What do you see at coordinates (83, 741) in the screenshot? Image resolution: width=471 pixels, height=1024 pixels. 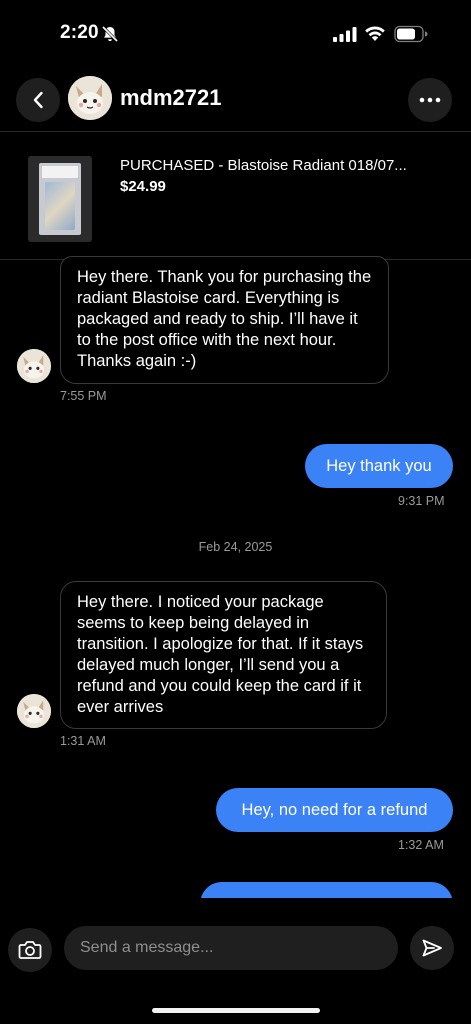 I see `message-timestamp: 1:31 AM` at bounding box center [83, 741].